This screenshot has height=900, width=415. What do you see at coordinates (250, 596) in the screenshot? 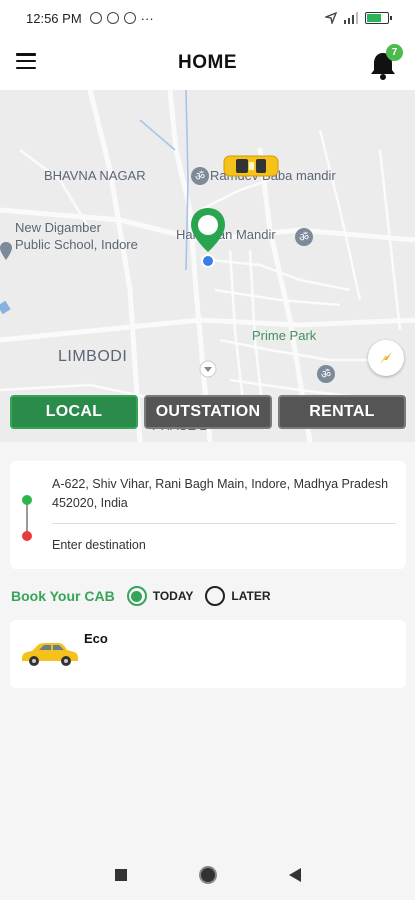
I see `later-label: LATER` at bounding box center [250, 596].